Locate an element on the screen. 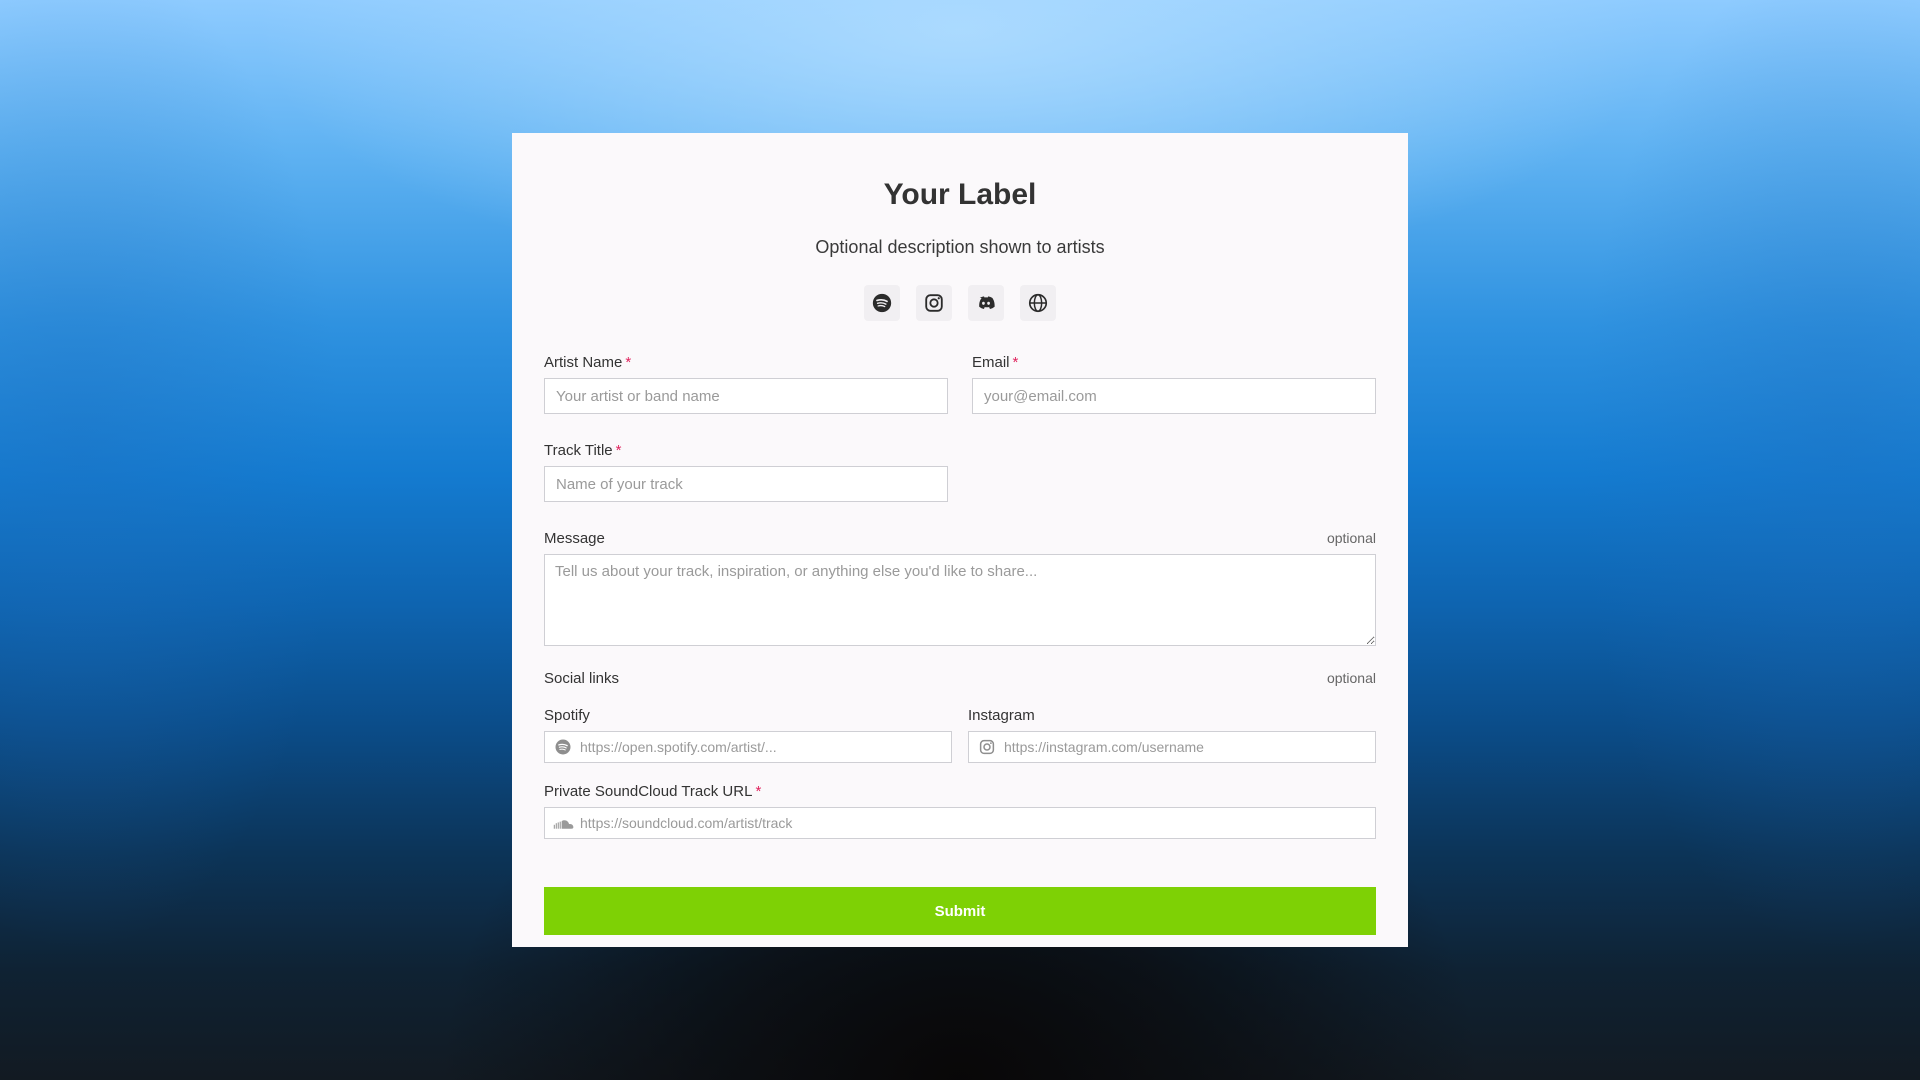 The height and width of the screenshot is (1080, 1920). soundcloud-label: Private SoundCloud Track URL * is located at coordinates (960, 791).